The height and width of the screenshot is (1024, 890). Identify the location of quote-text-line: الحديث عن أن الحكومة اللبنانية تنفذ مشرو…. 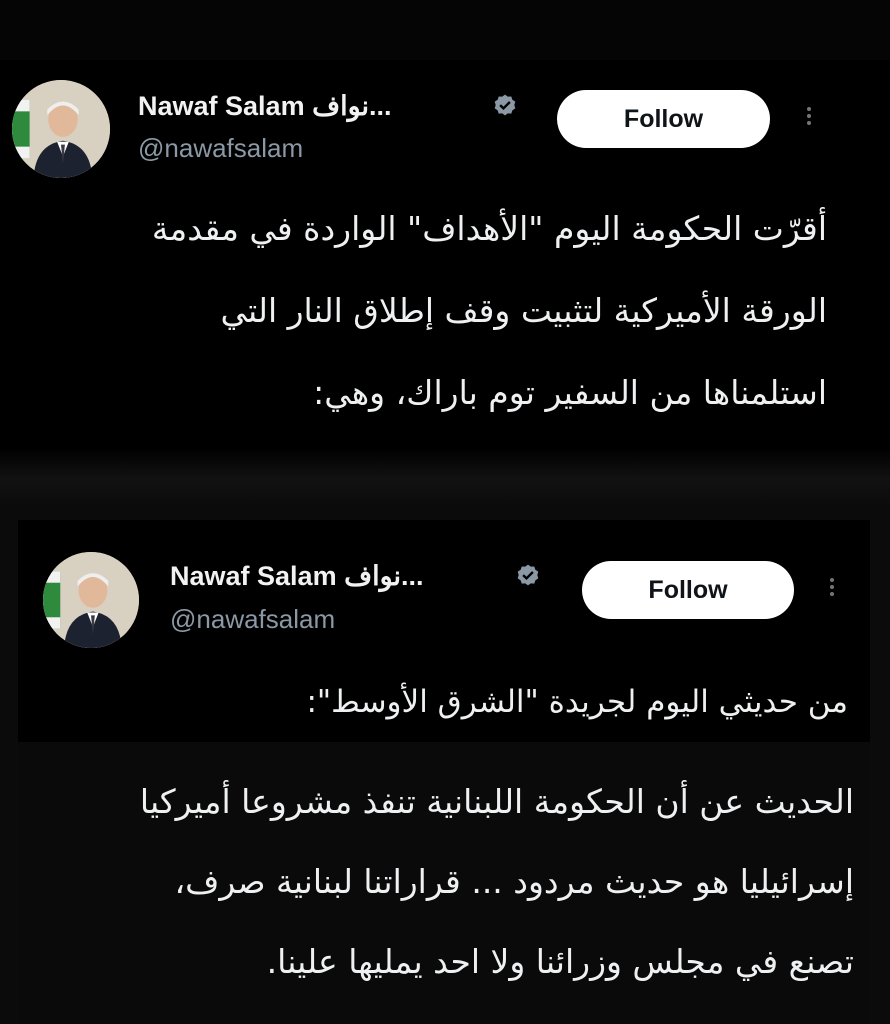
(496, 801).